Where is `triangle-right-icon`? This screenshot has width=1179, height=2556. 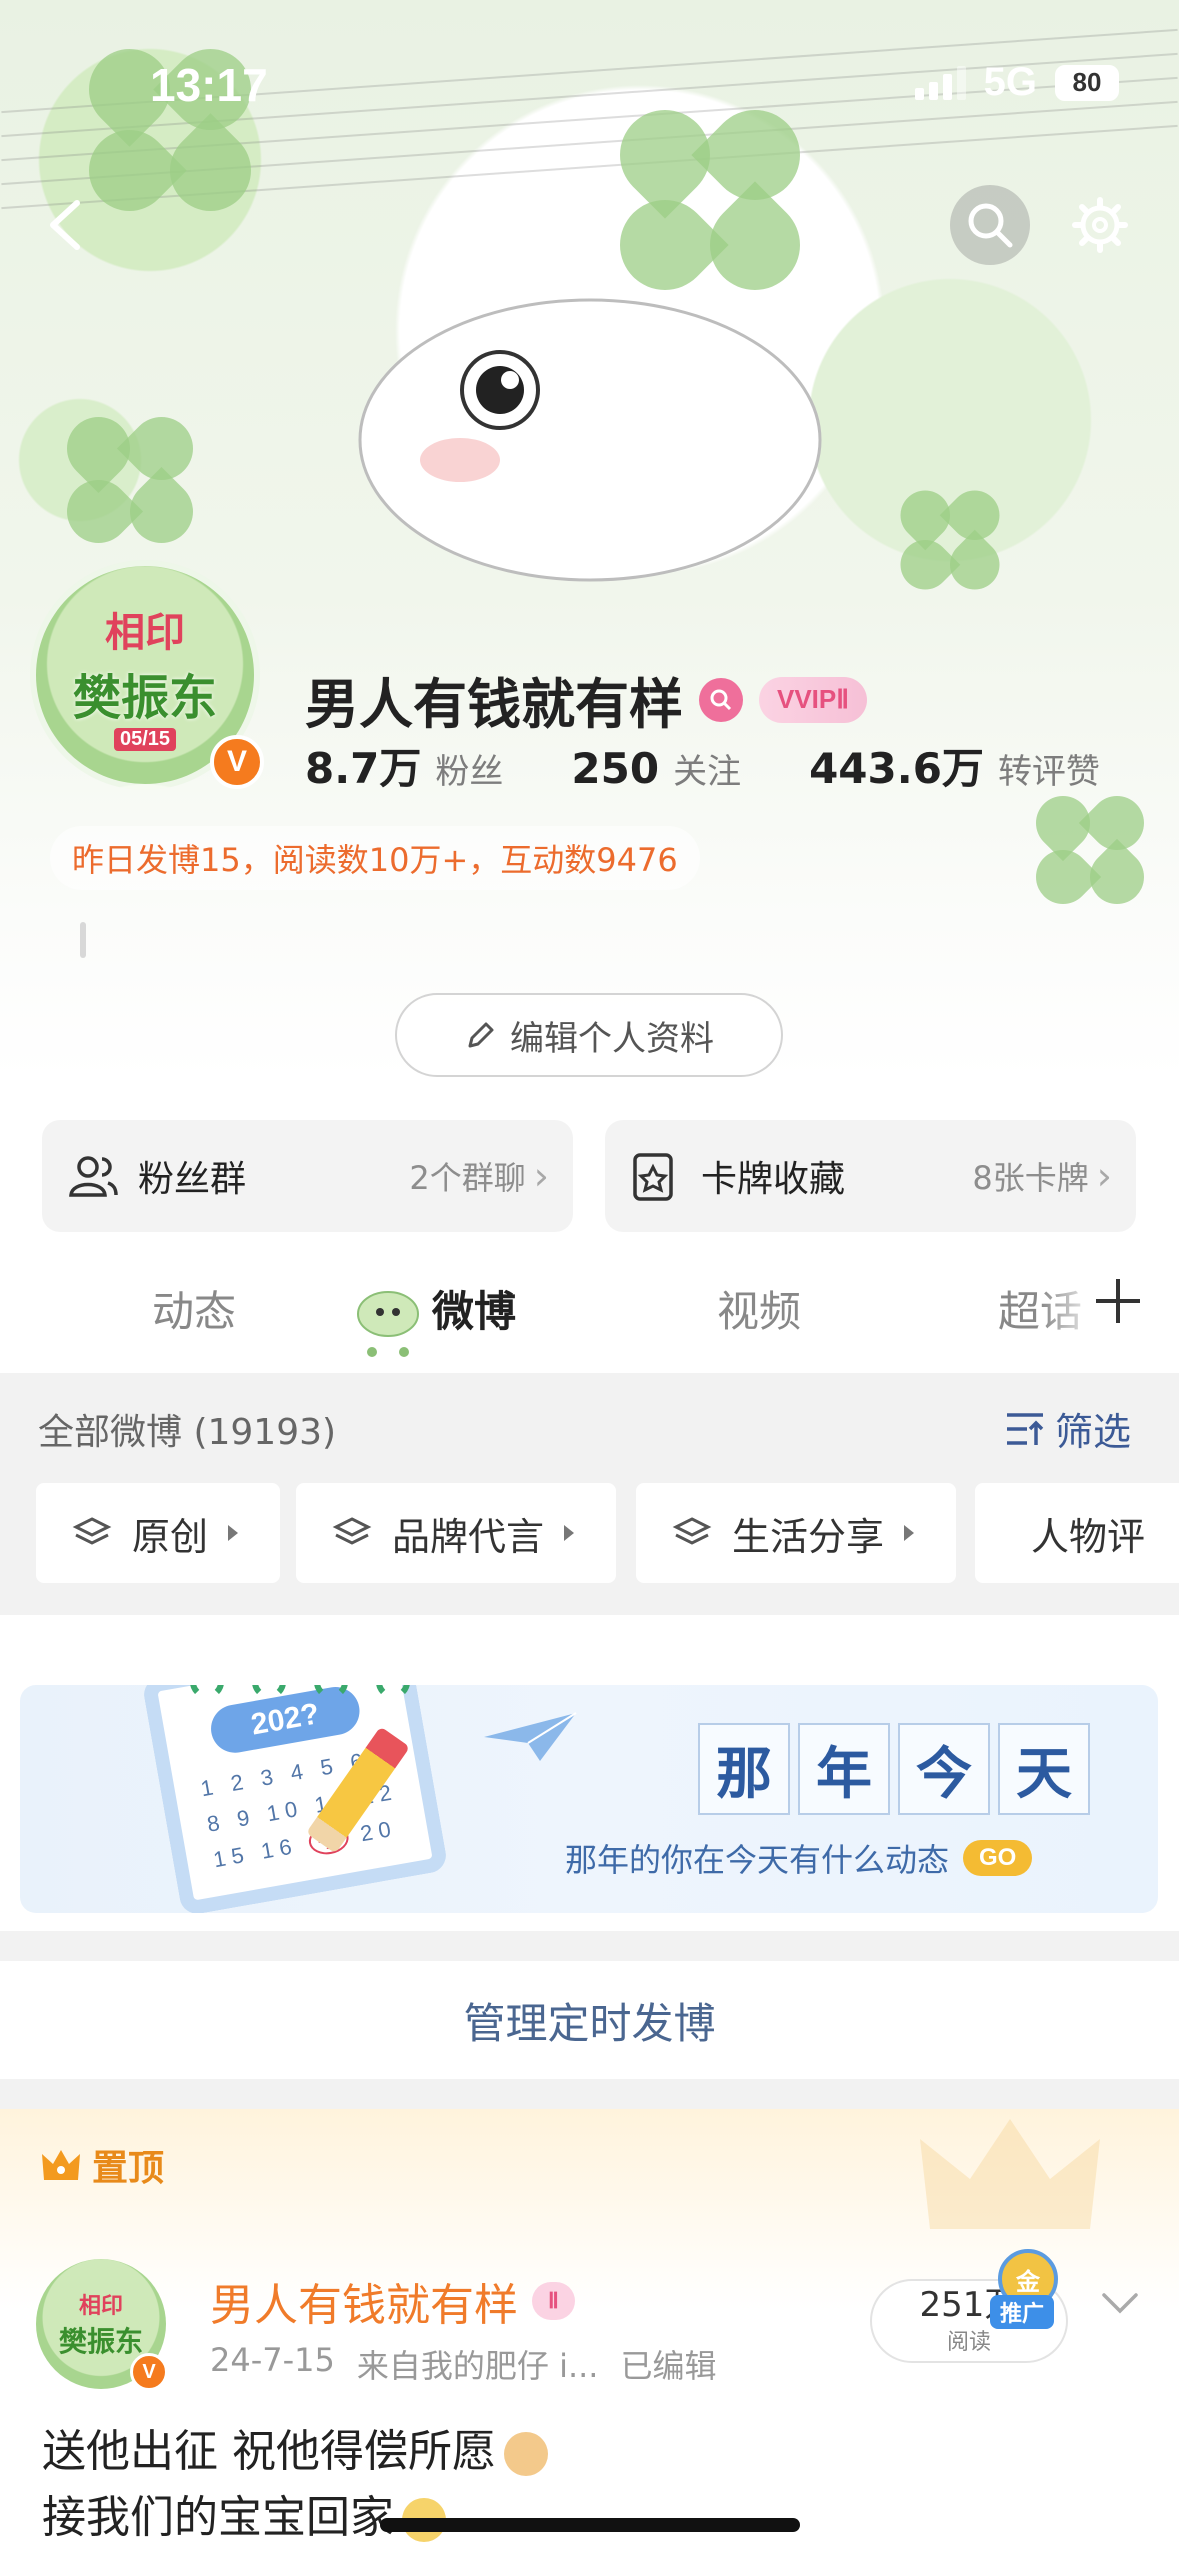
triangle-right-icon is located at coordinates (909, 1533).